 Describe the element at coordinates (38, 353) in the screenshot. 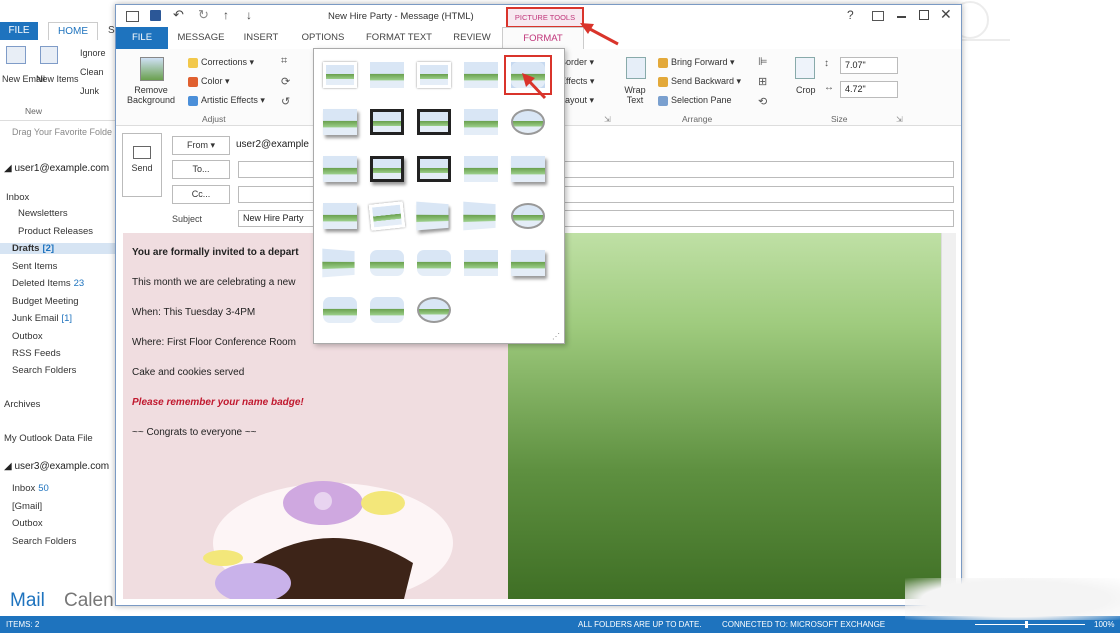

I see `folder-rss-feeds: RSS Feeds` at that location.